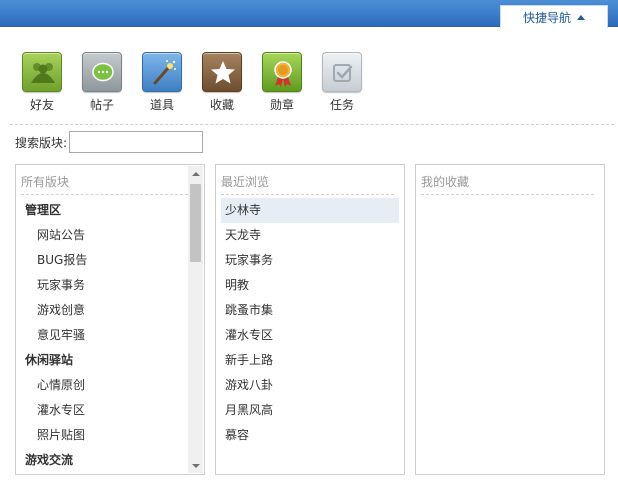 The height and width of the screenshot is (484, 618). What do you see at coordinates (310, 285) in the screenshot?
I see `recent-item: 明教` at bounding box center [310, 285].